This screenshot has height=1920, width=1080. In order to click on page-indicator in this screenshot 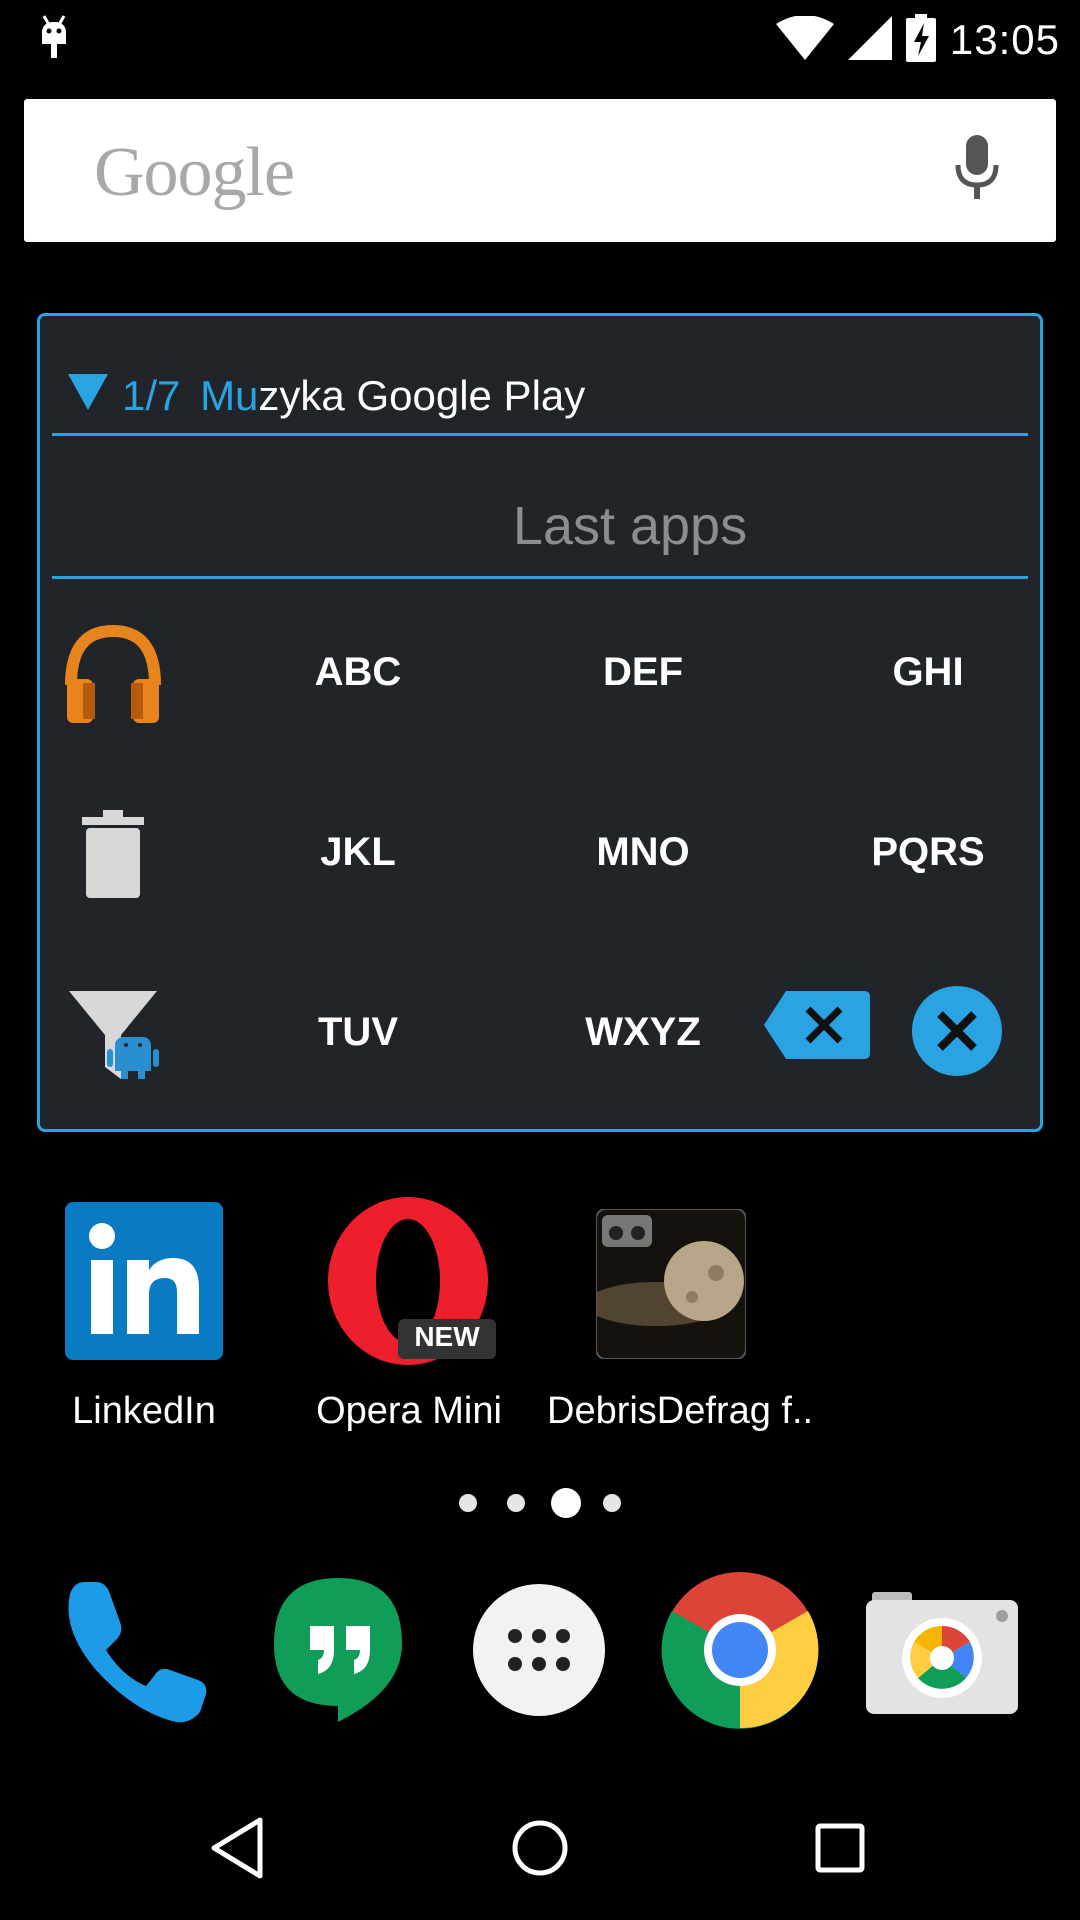, I will do `click(545, 1501)`.